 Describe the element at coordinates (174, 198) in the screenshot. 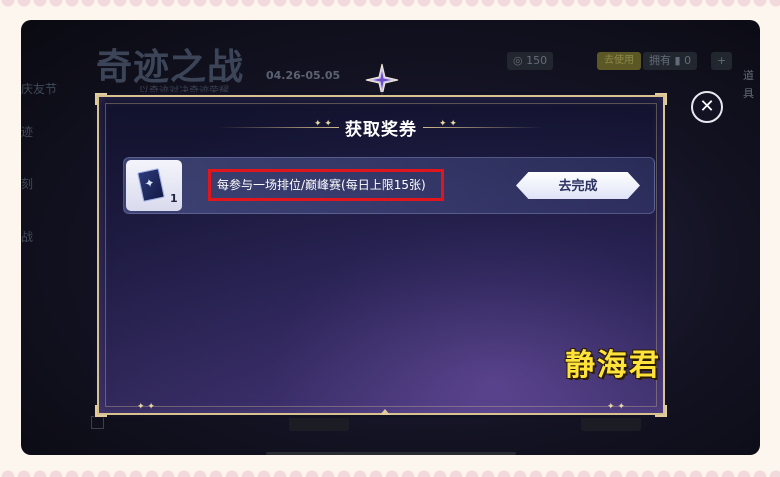

I see `ticket-count: 1` at that location.